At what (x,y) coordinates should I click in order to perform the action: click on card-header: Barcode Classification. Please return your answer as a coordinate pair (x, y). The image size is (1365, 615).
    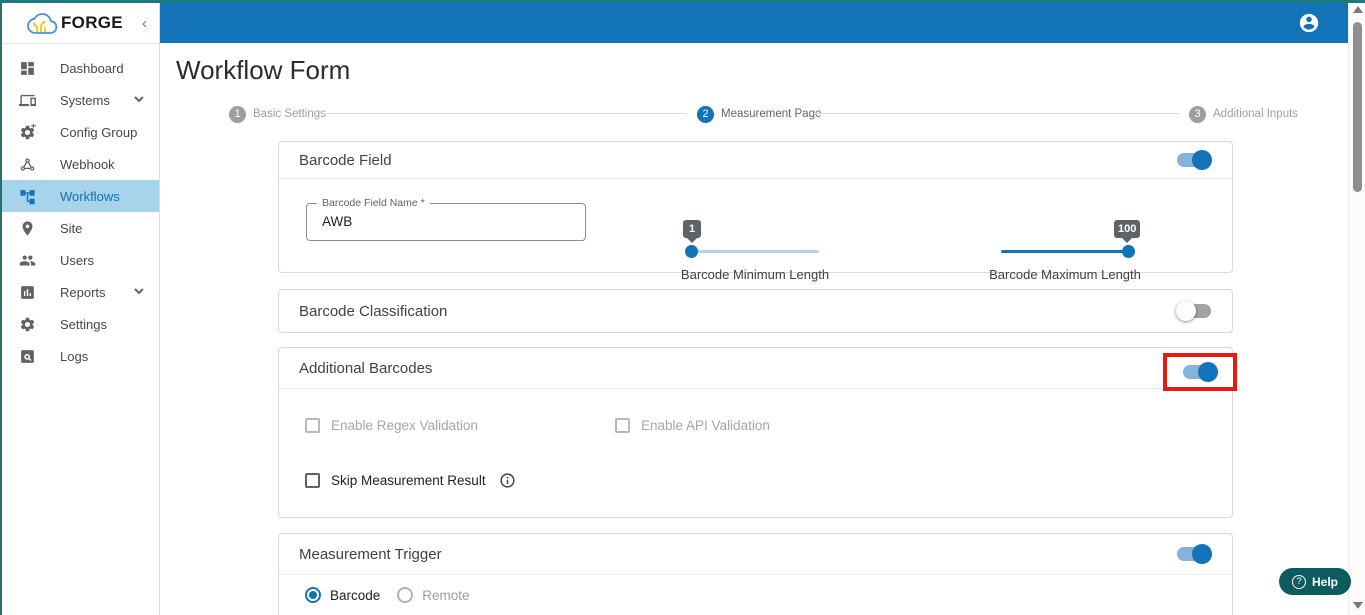
    Looking at the image, I should click on (755, 311).